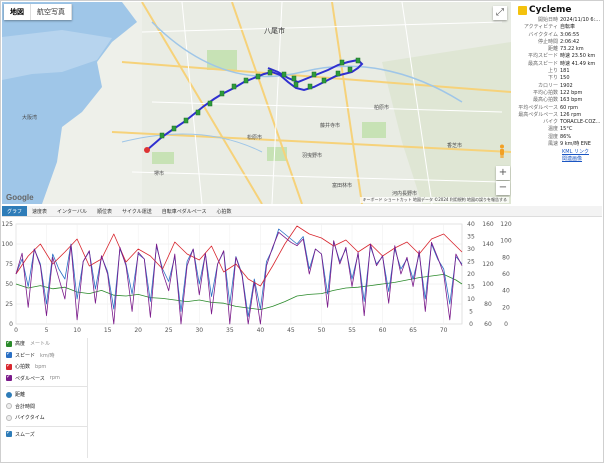 This screenshot has height=463, width=604. Describe the element at coordinates (383, 330) in the screenshot. I see `x-tick-label: 60` at that location.